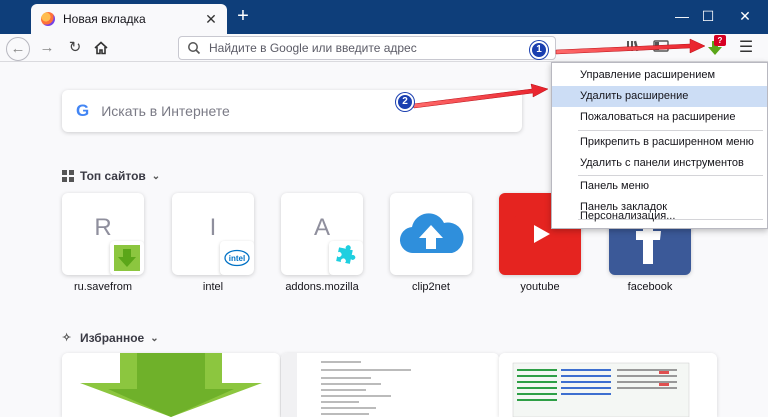 The height and width of the screenshot is (417, 768). What do you see at coordinates (670, 130) in the screenshot?
I see `menu-separator` at bounding box center [670, 130].